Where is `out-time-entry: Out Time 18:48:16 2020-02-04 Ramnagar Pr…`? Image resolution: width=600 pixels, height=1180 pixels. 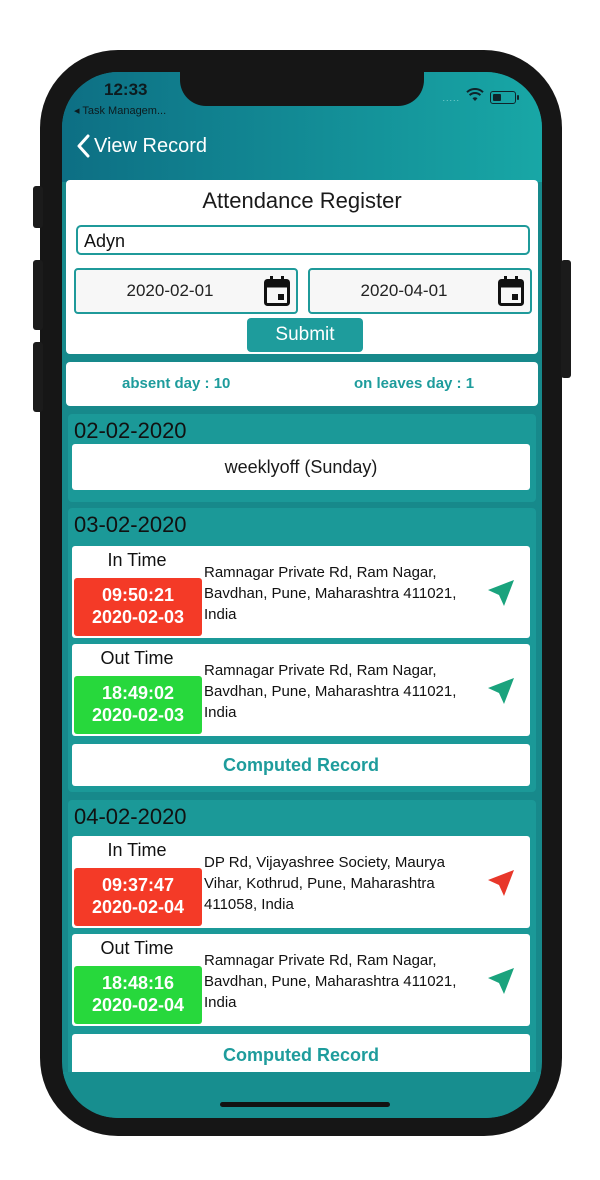 out-time-entry: Out Time 18:48:16 2020-02-04 Ramnagar Pr… is located at coordinates (301, 980).